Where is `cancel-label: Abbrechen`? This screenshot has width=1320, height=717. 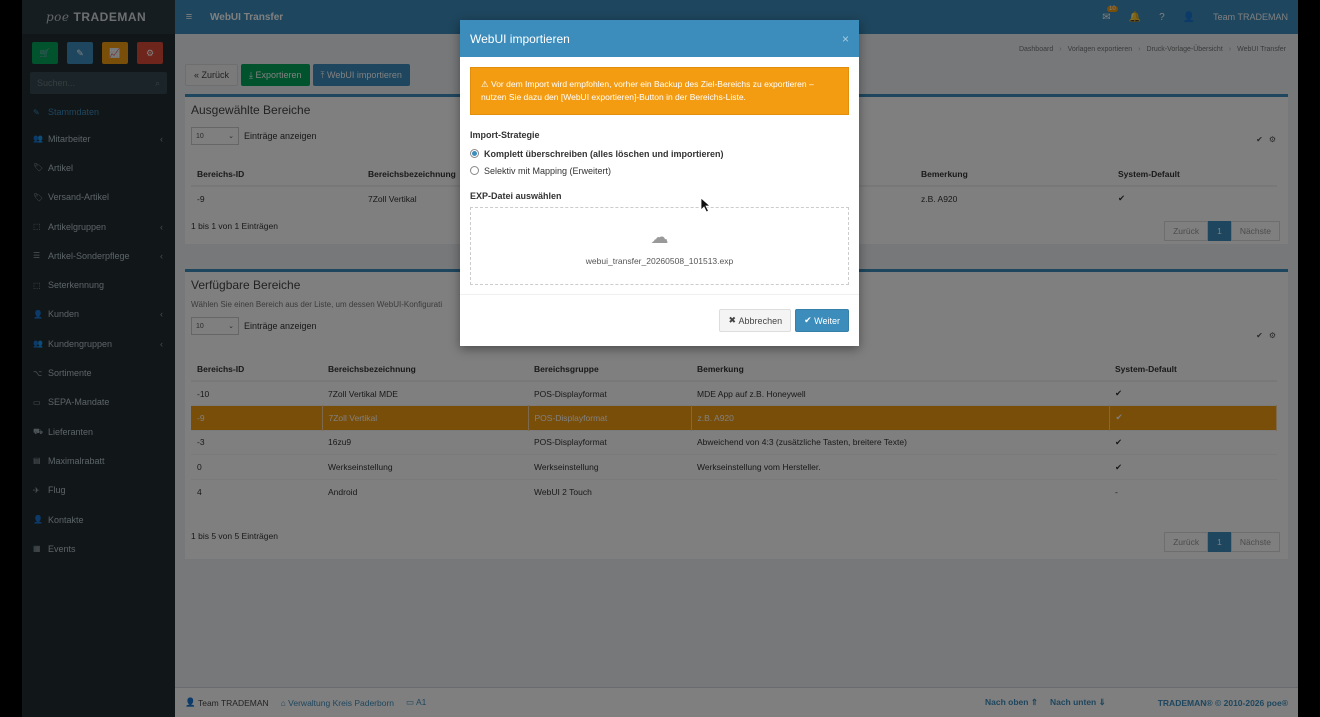 cancel-label: Abbrechen is located at coordinates (760, 320).